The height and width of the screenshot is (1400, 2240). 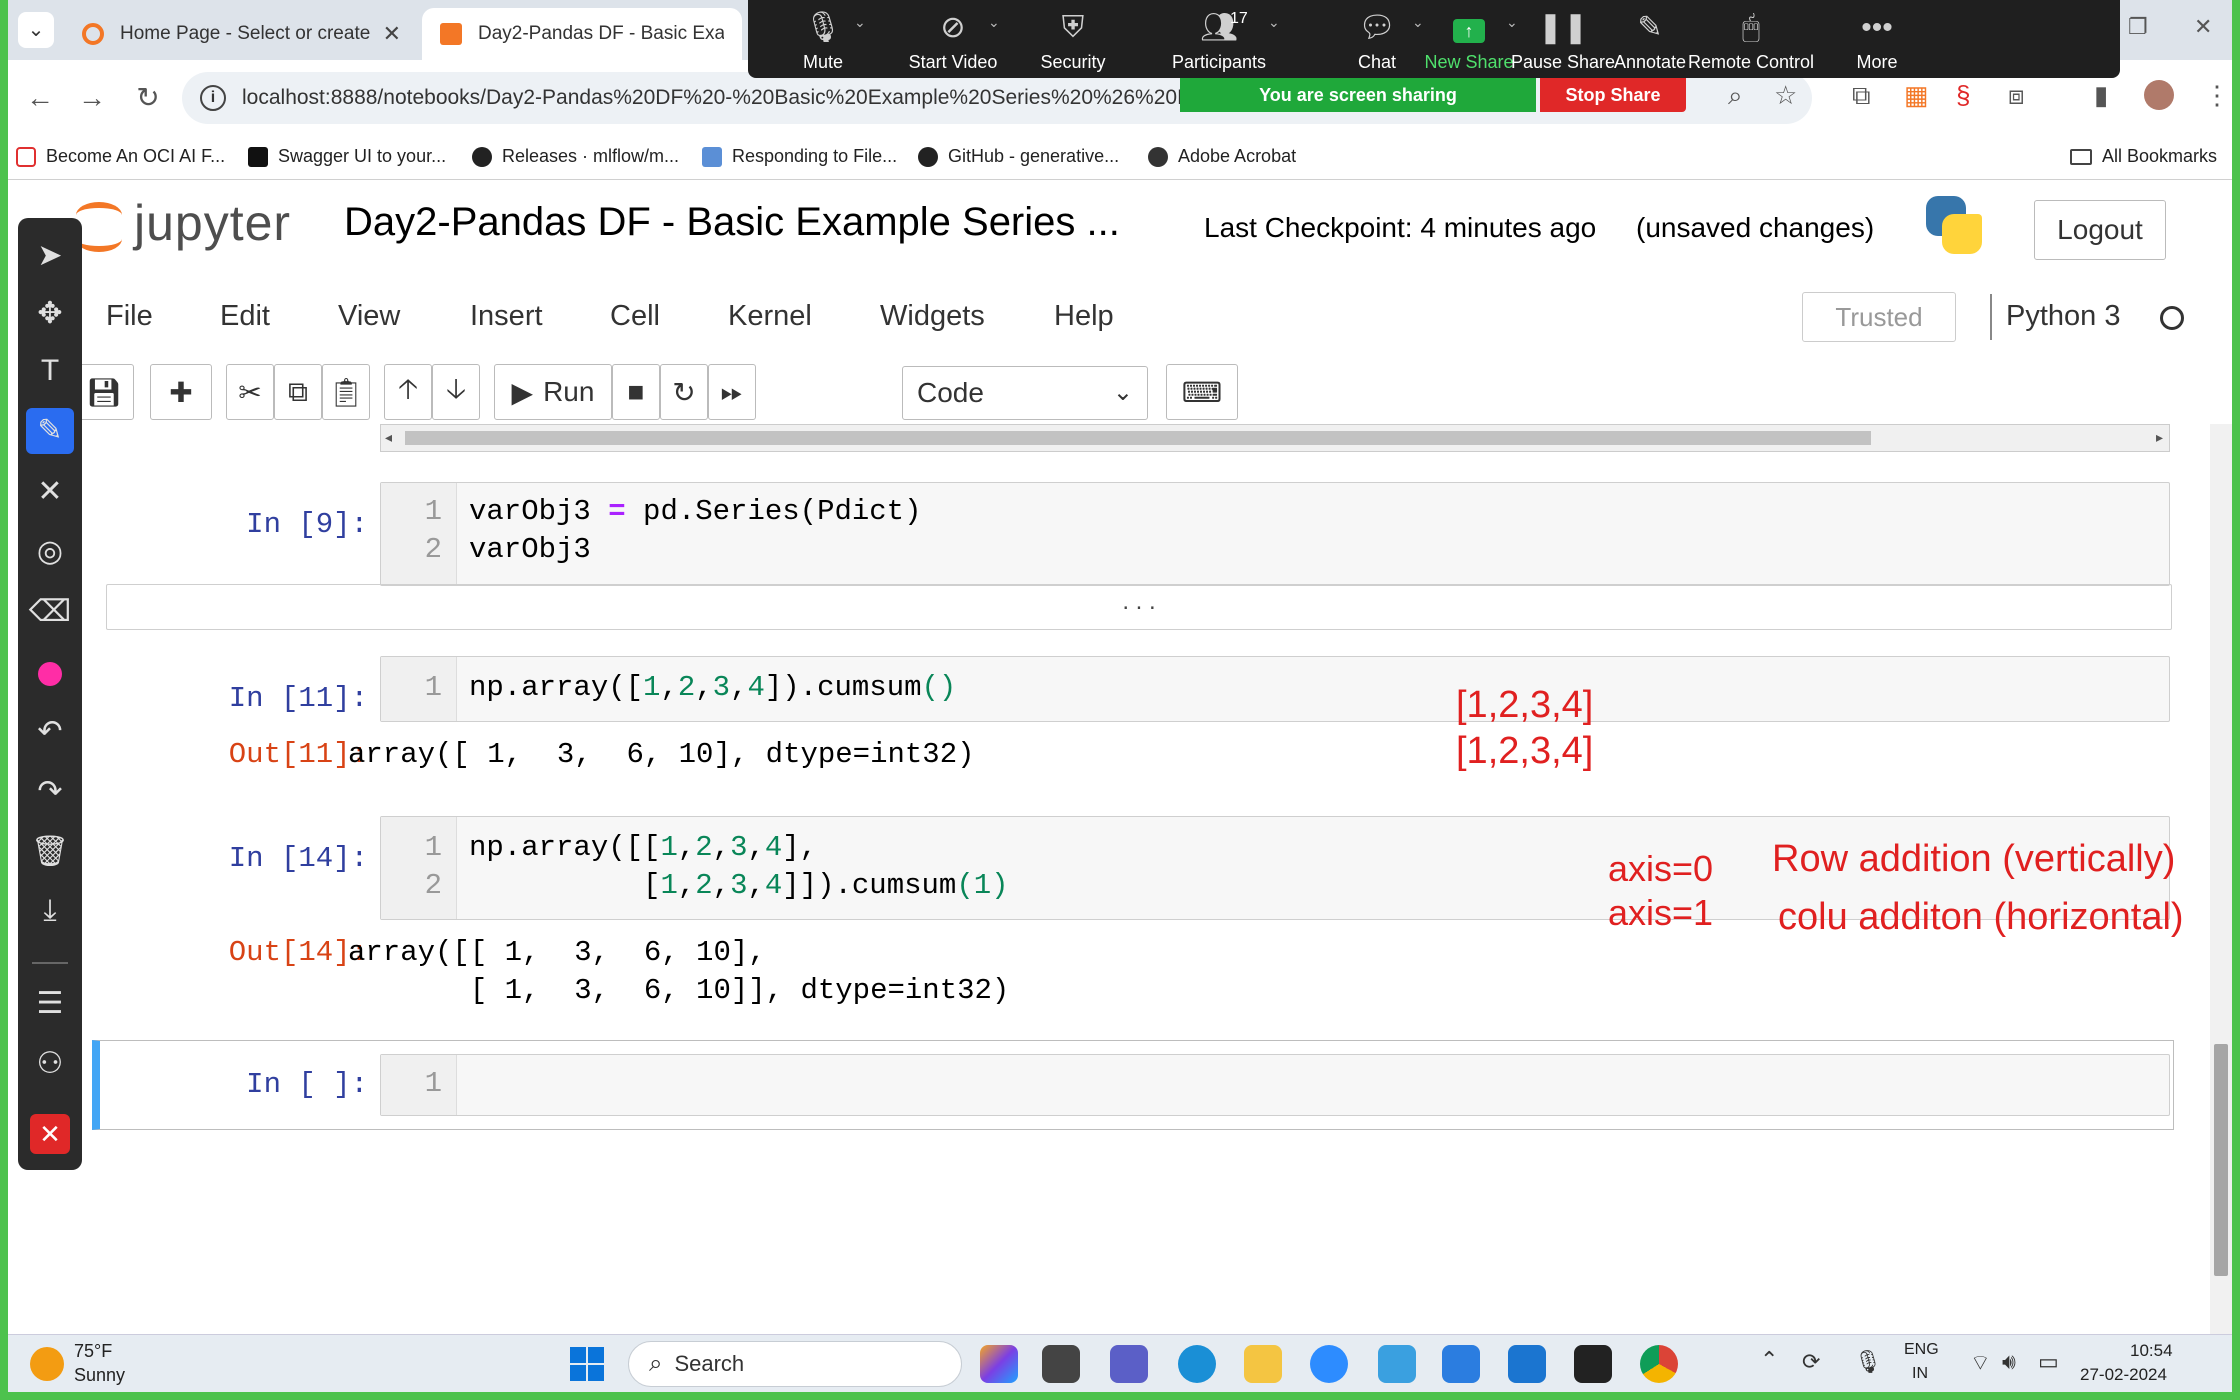 I want to click on edge-icon, so click(x=1197, y=1364).